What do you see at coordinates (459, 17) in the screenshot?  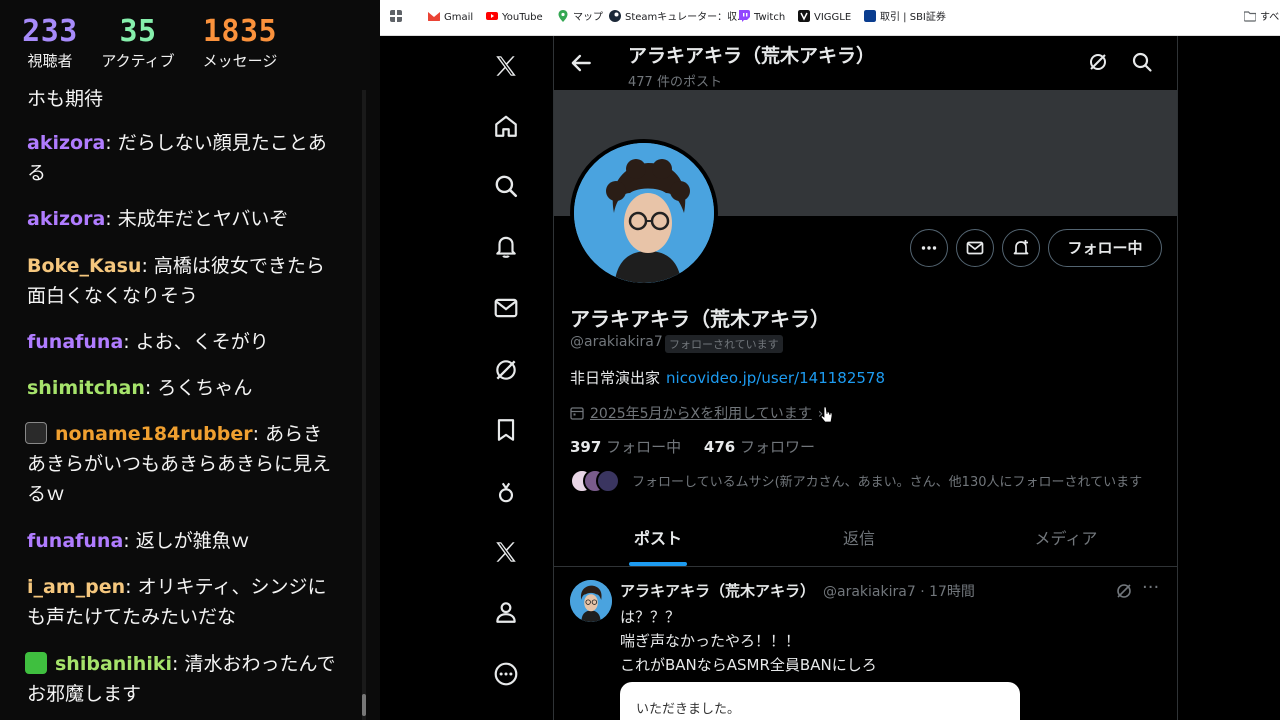 I see `bookmark-label: Gmail` at bounding box center [459, 17].